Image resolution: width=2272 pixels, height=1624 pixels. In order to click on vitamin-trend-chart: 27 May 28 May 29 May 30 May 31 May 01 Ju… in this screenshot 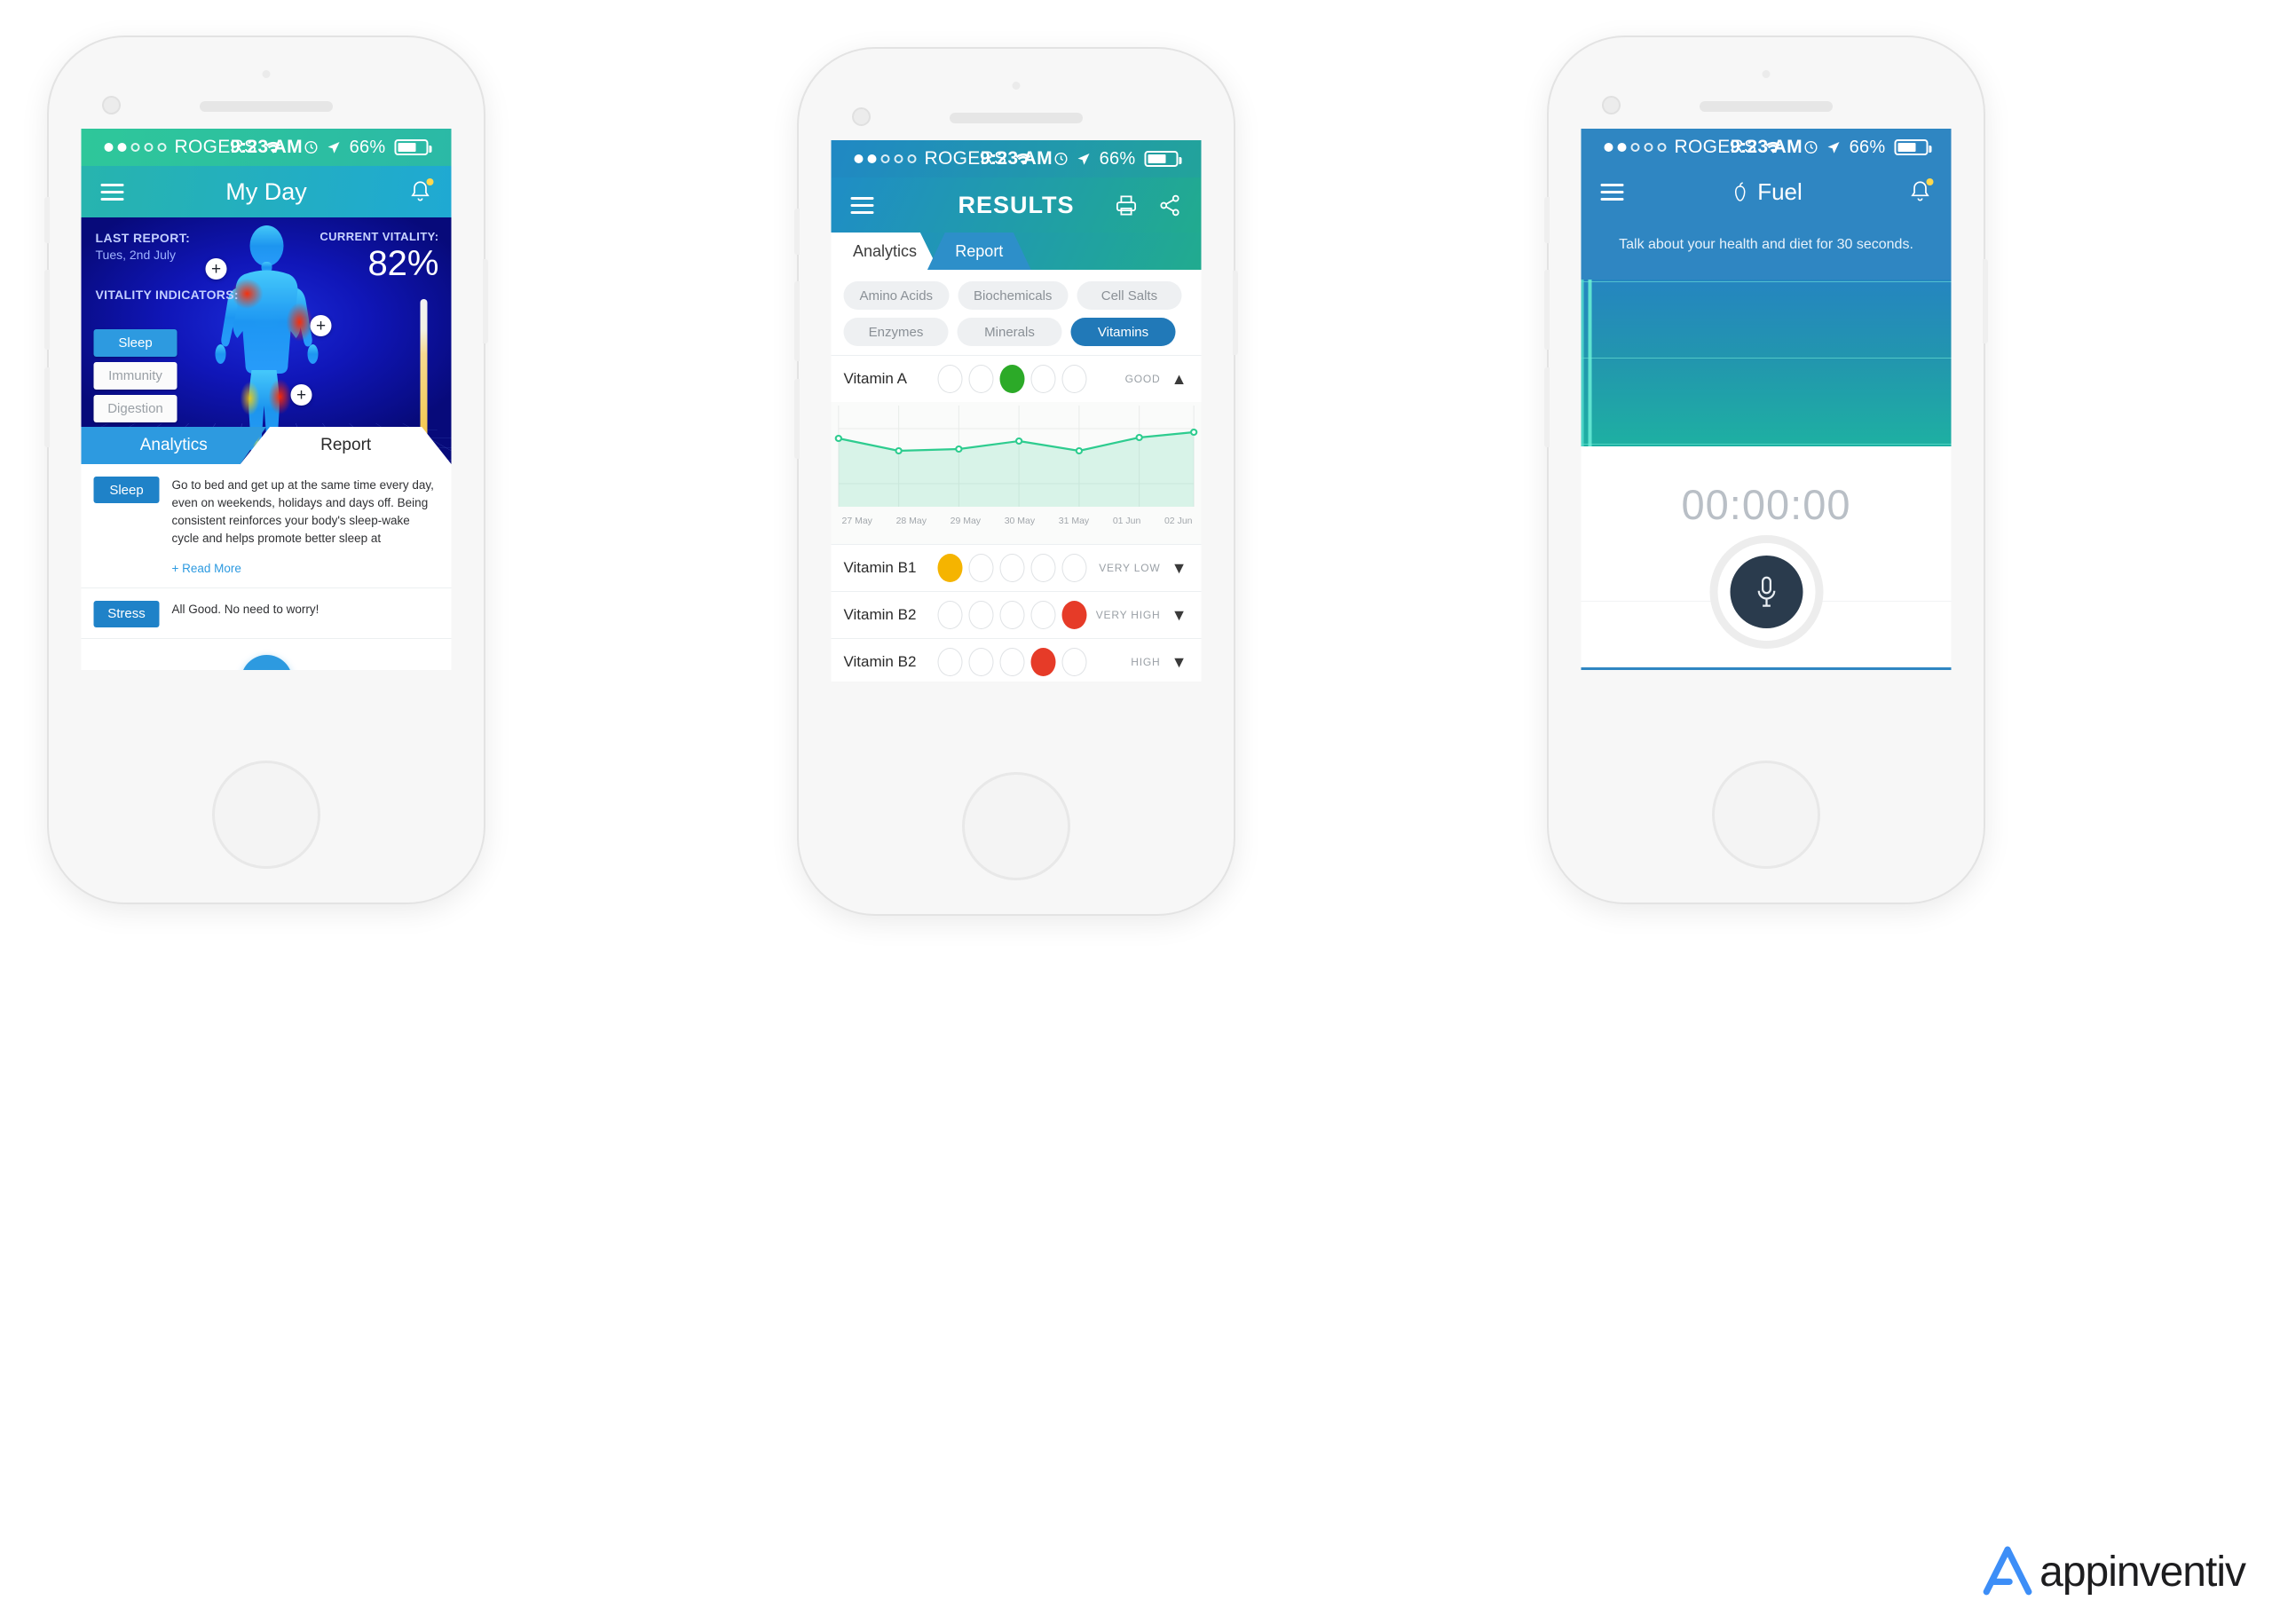, I will do `click(1016, 473)`.